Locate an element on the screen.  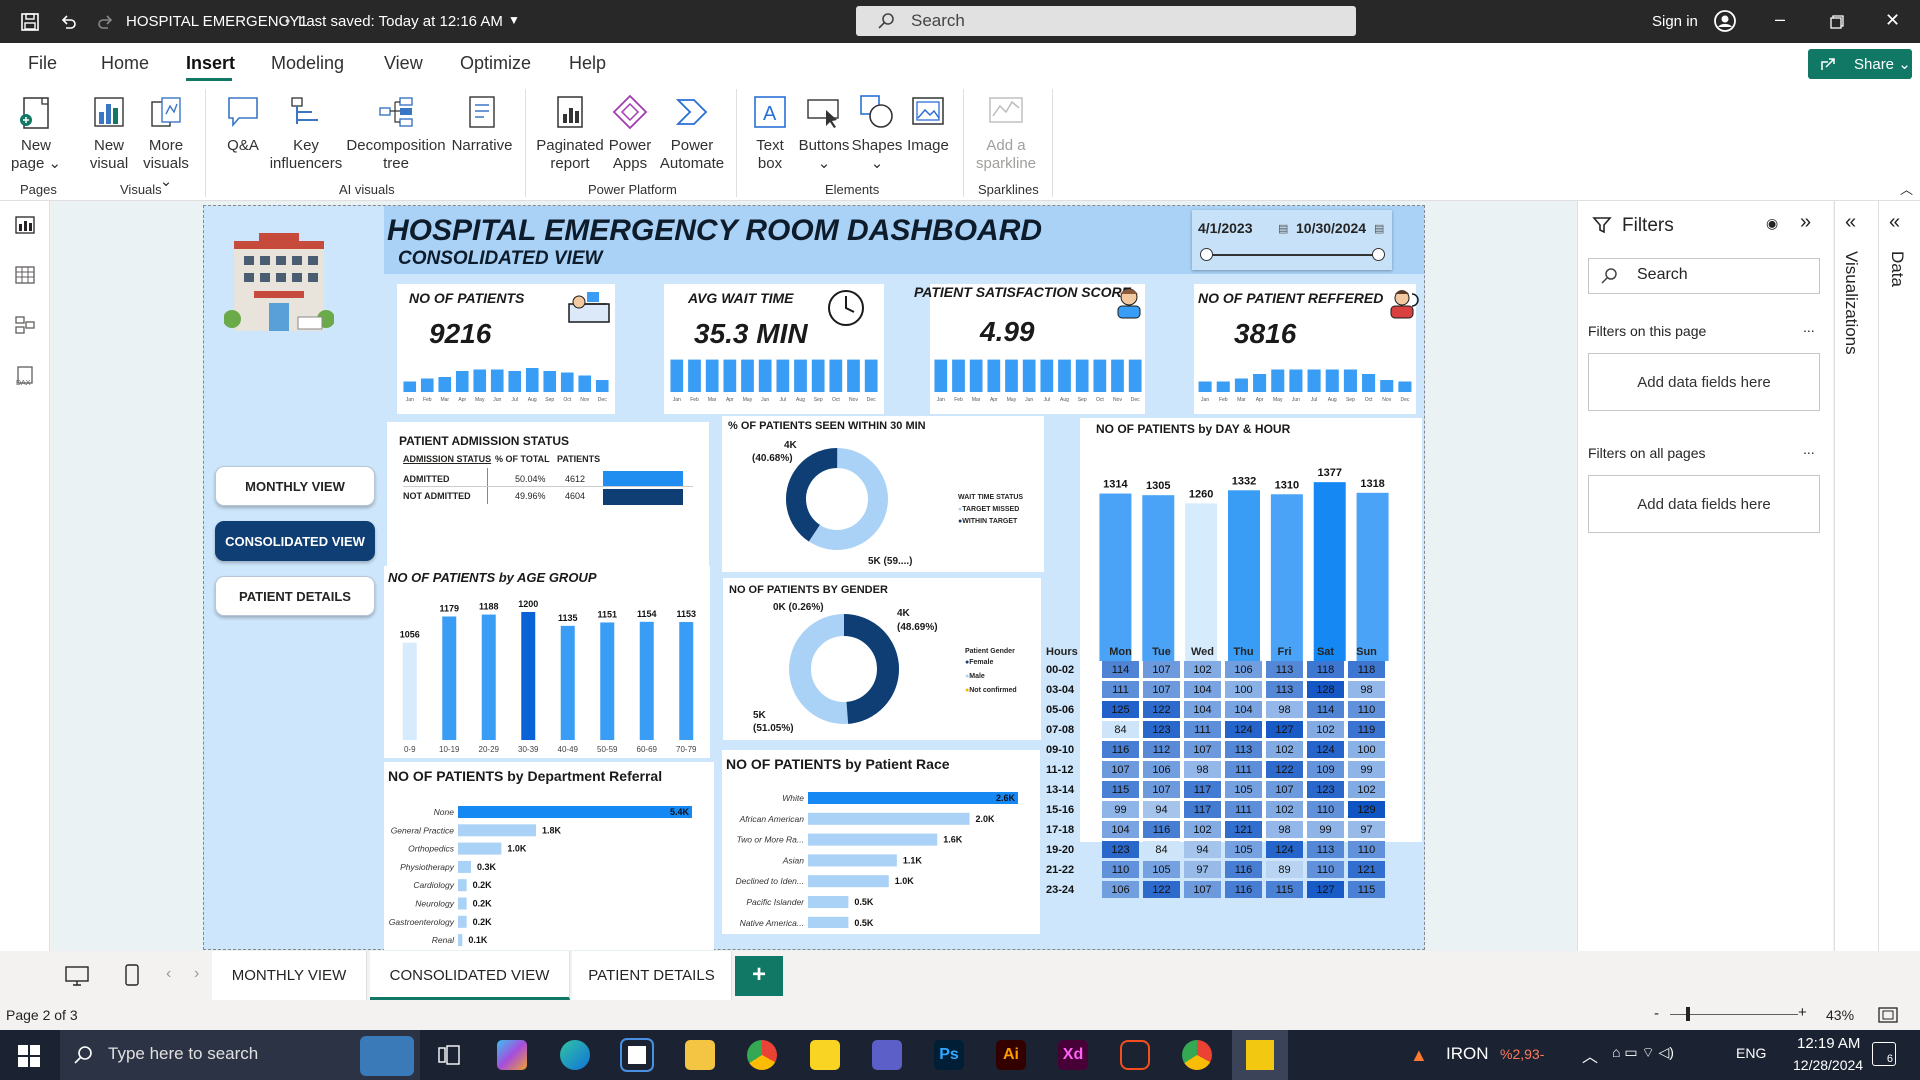
hbar is located at coordinates (873, 839).